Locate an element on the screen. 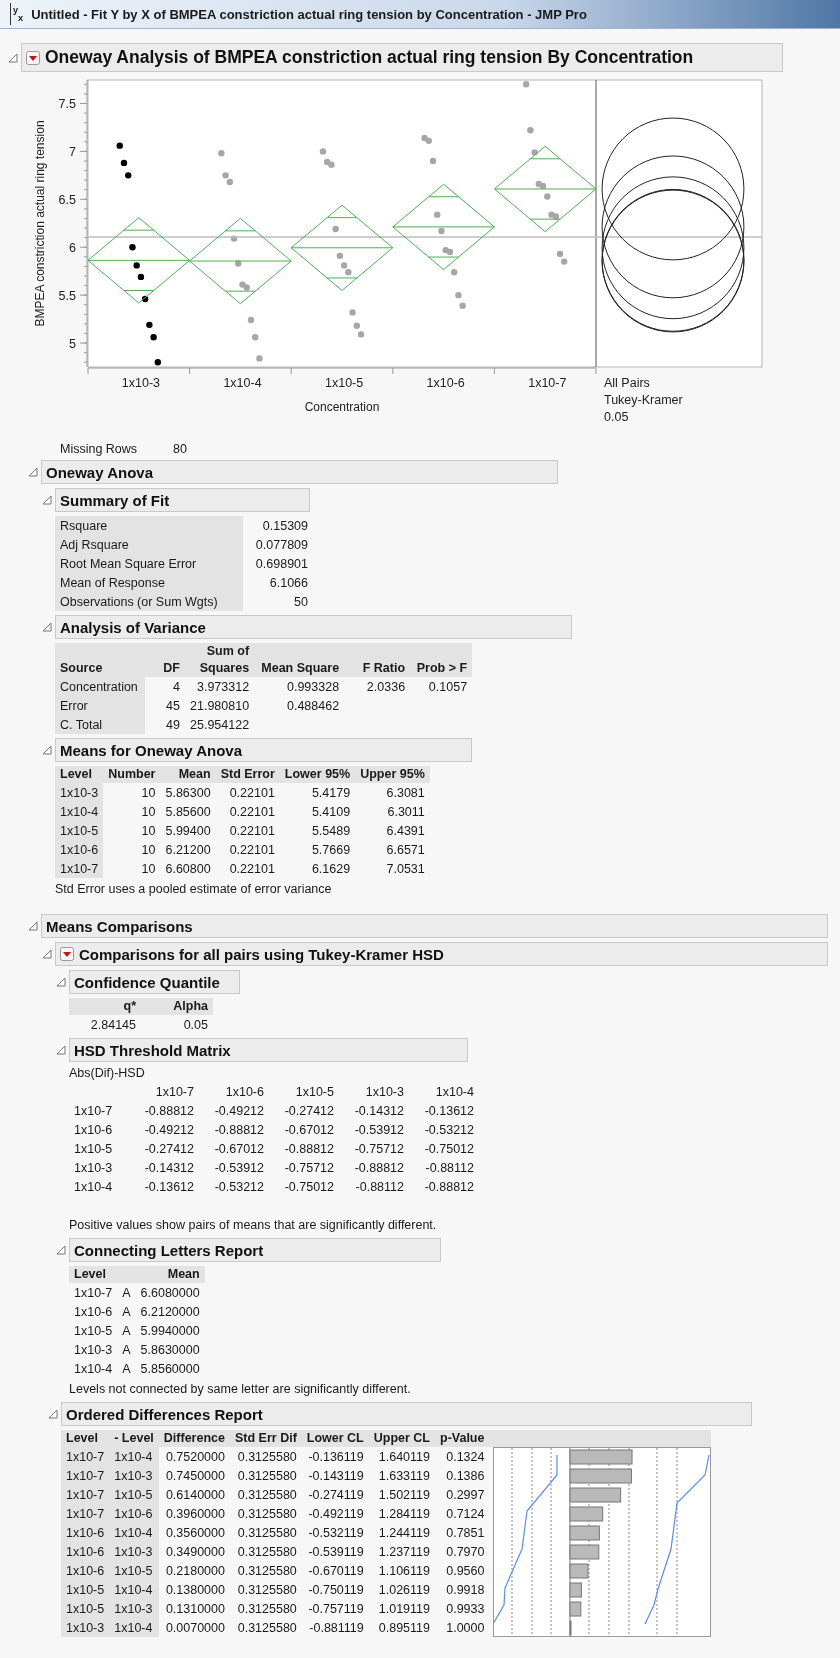 This screenshot has height=1658, width=840. table-cell-text: 1.237119 is located at coordinates (404, 1552).